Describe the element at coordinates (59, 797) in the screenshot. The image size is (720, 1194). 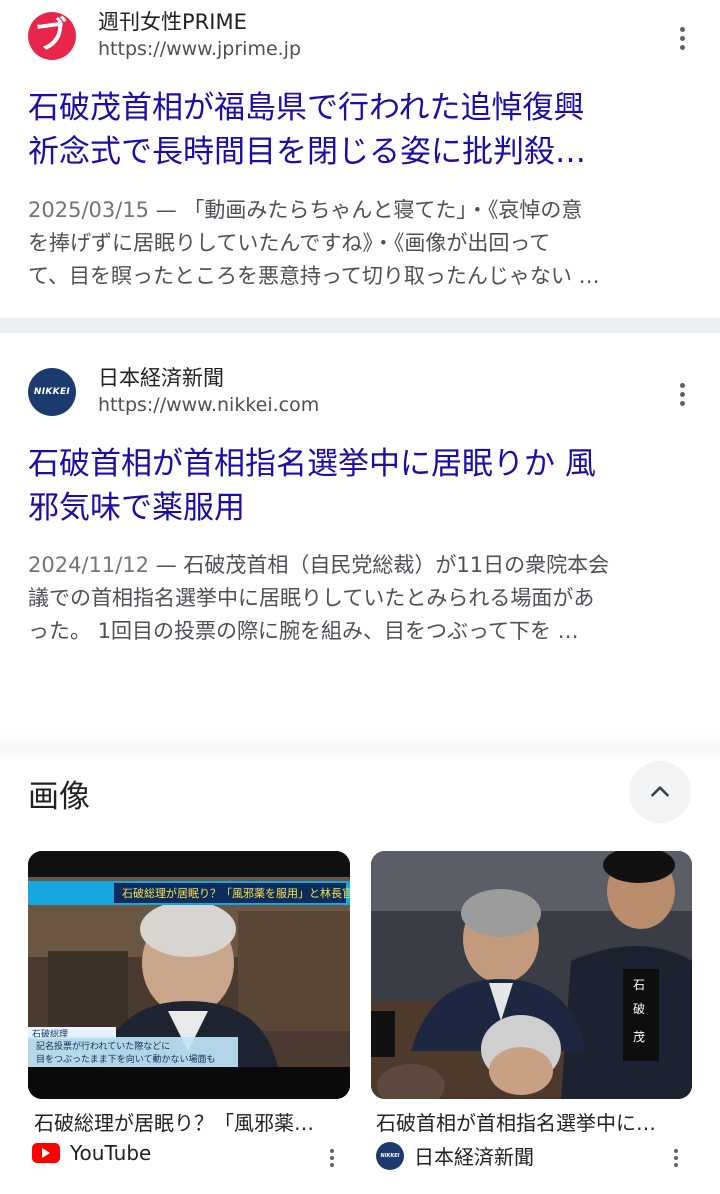
I see `images-heading: 画像` at that location.